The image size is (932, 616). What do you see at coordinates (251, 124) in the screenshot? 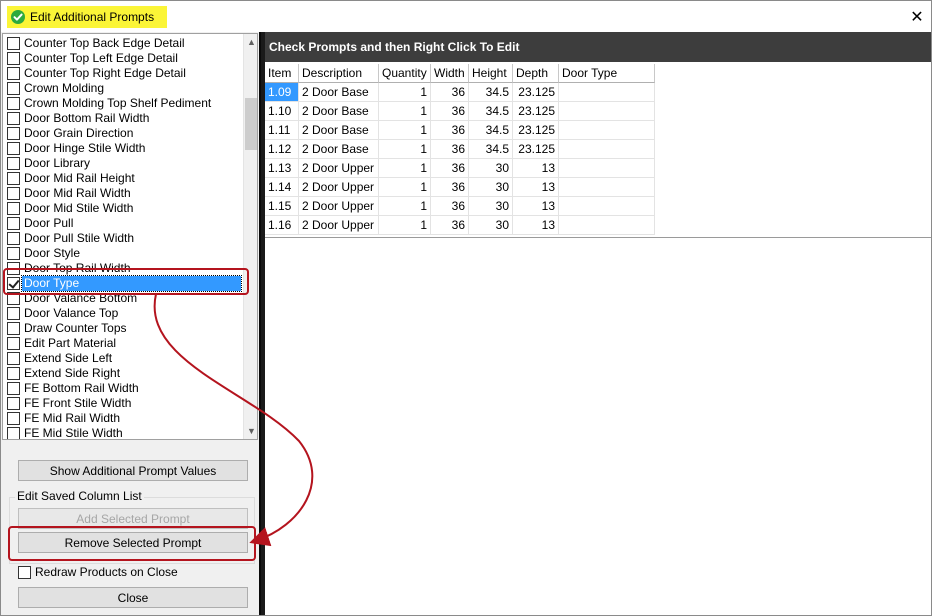
I see `scroll-thumb` at bounding box center [251, 124].